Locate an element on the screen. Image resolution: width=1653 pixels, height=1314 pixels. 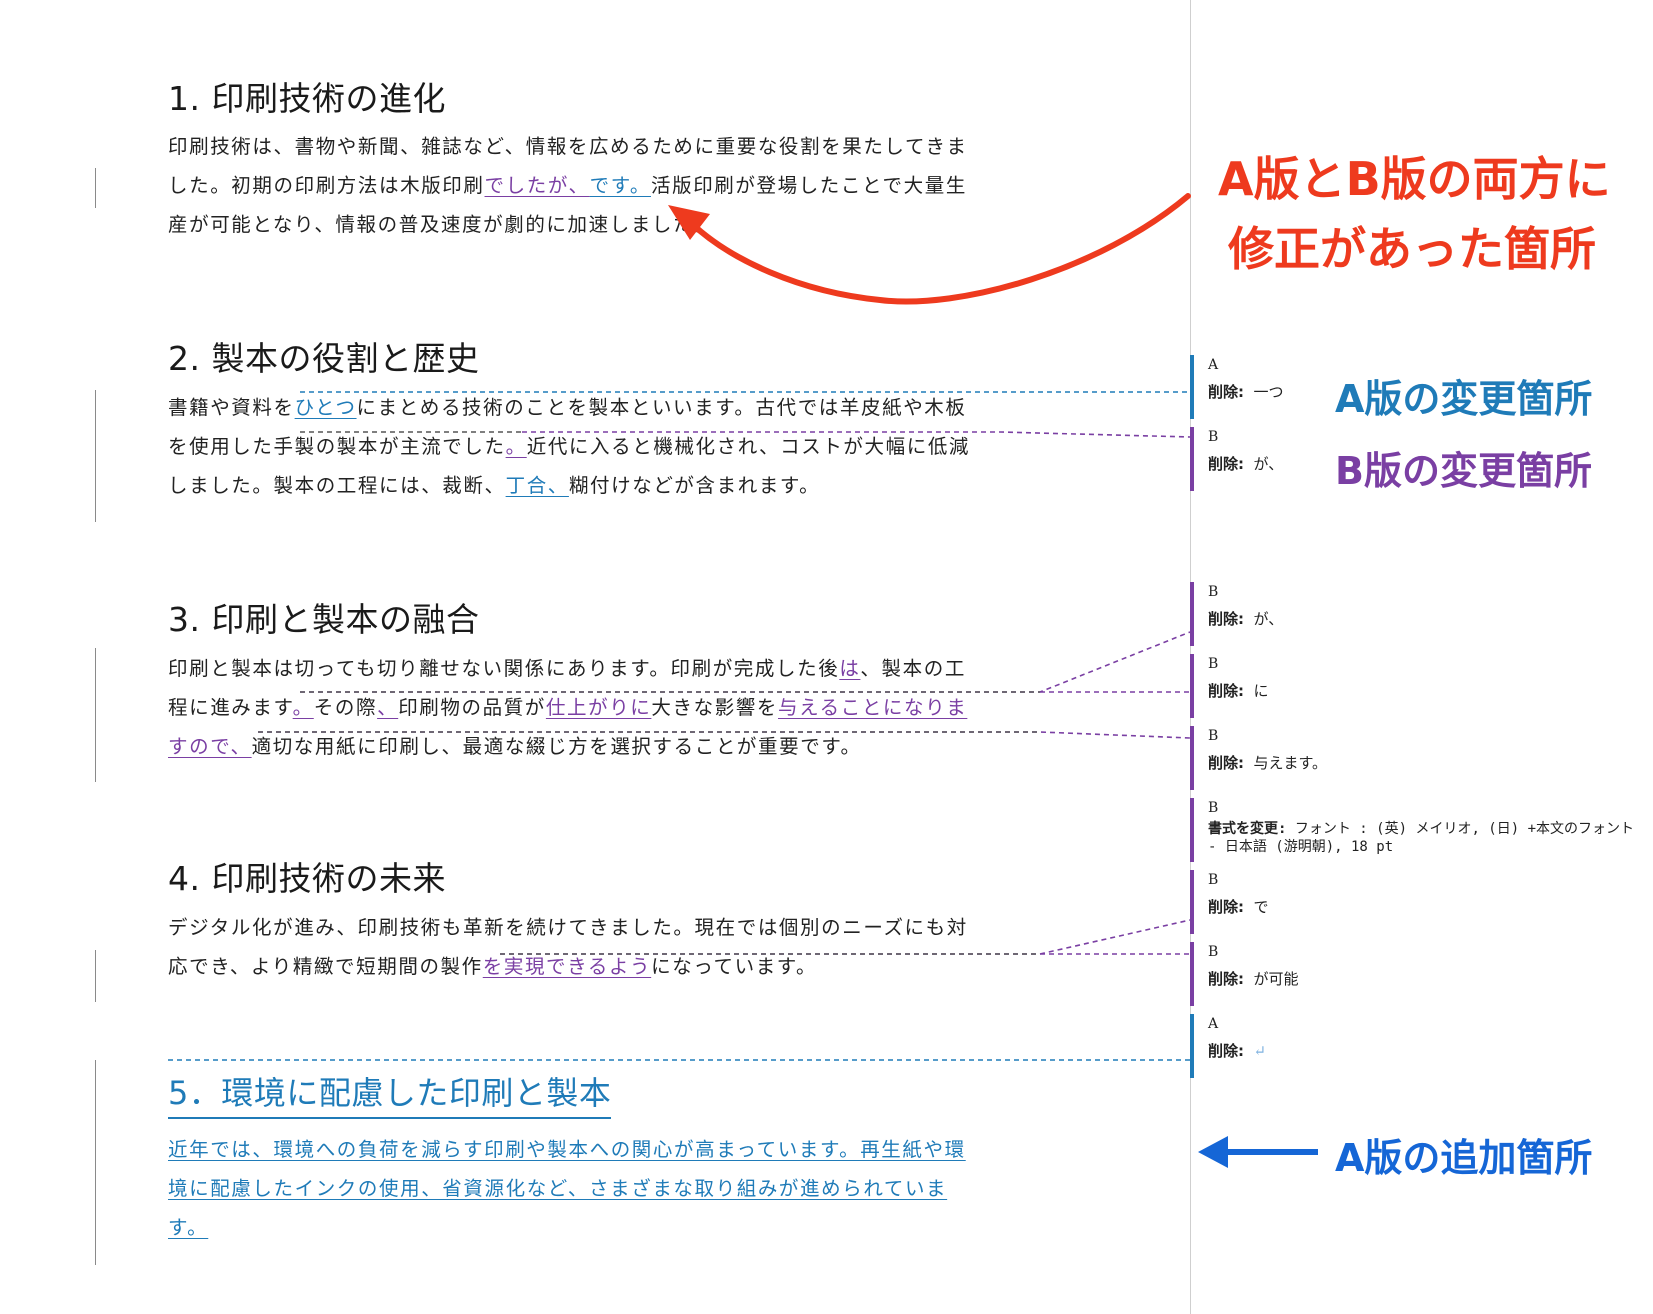
callout-a-additions: A版の追加箇所 is located at coordinates (1464, 1158).